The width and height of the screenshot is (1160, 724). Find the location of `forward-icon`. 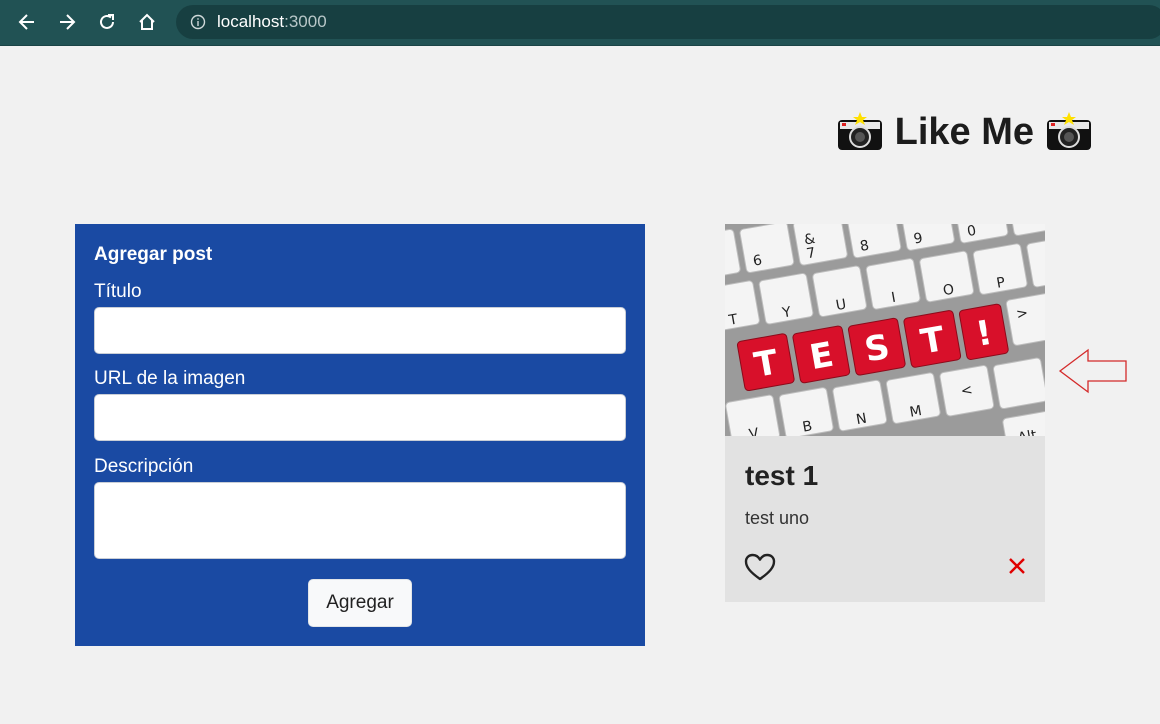

forward-icon is located at coordinates (68, 22).